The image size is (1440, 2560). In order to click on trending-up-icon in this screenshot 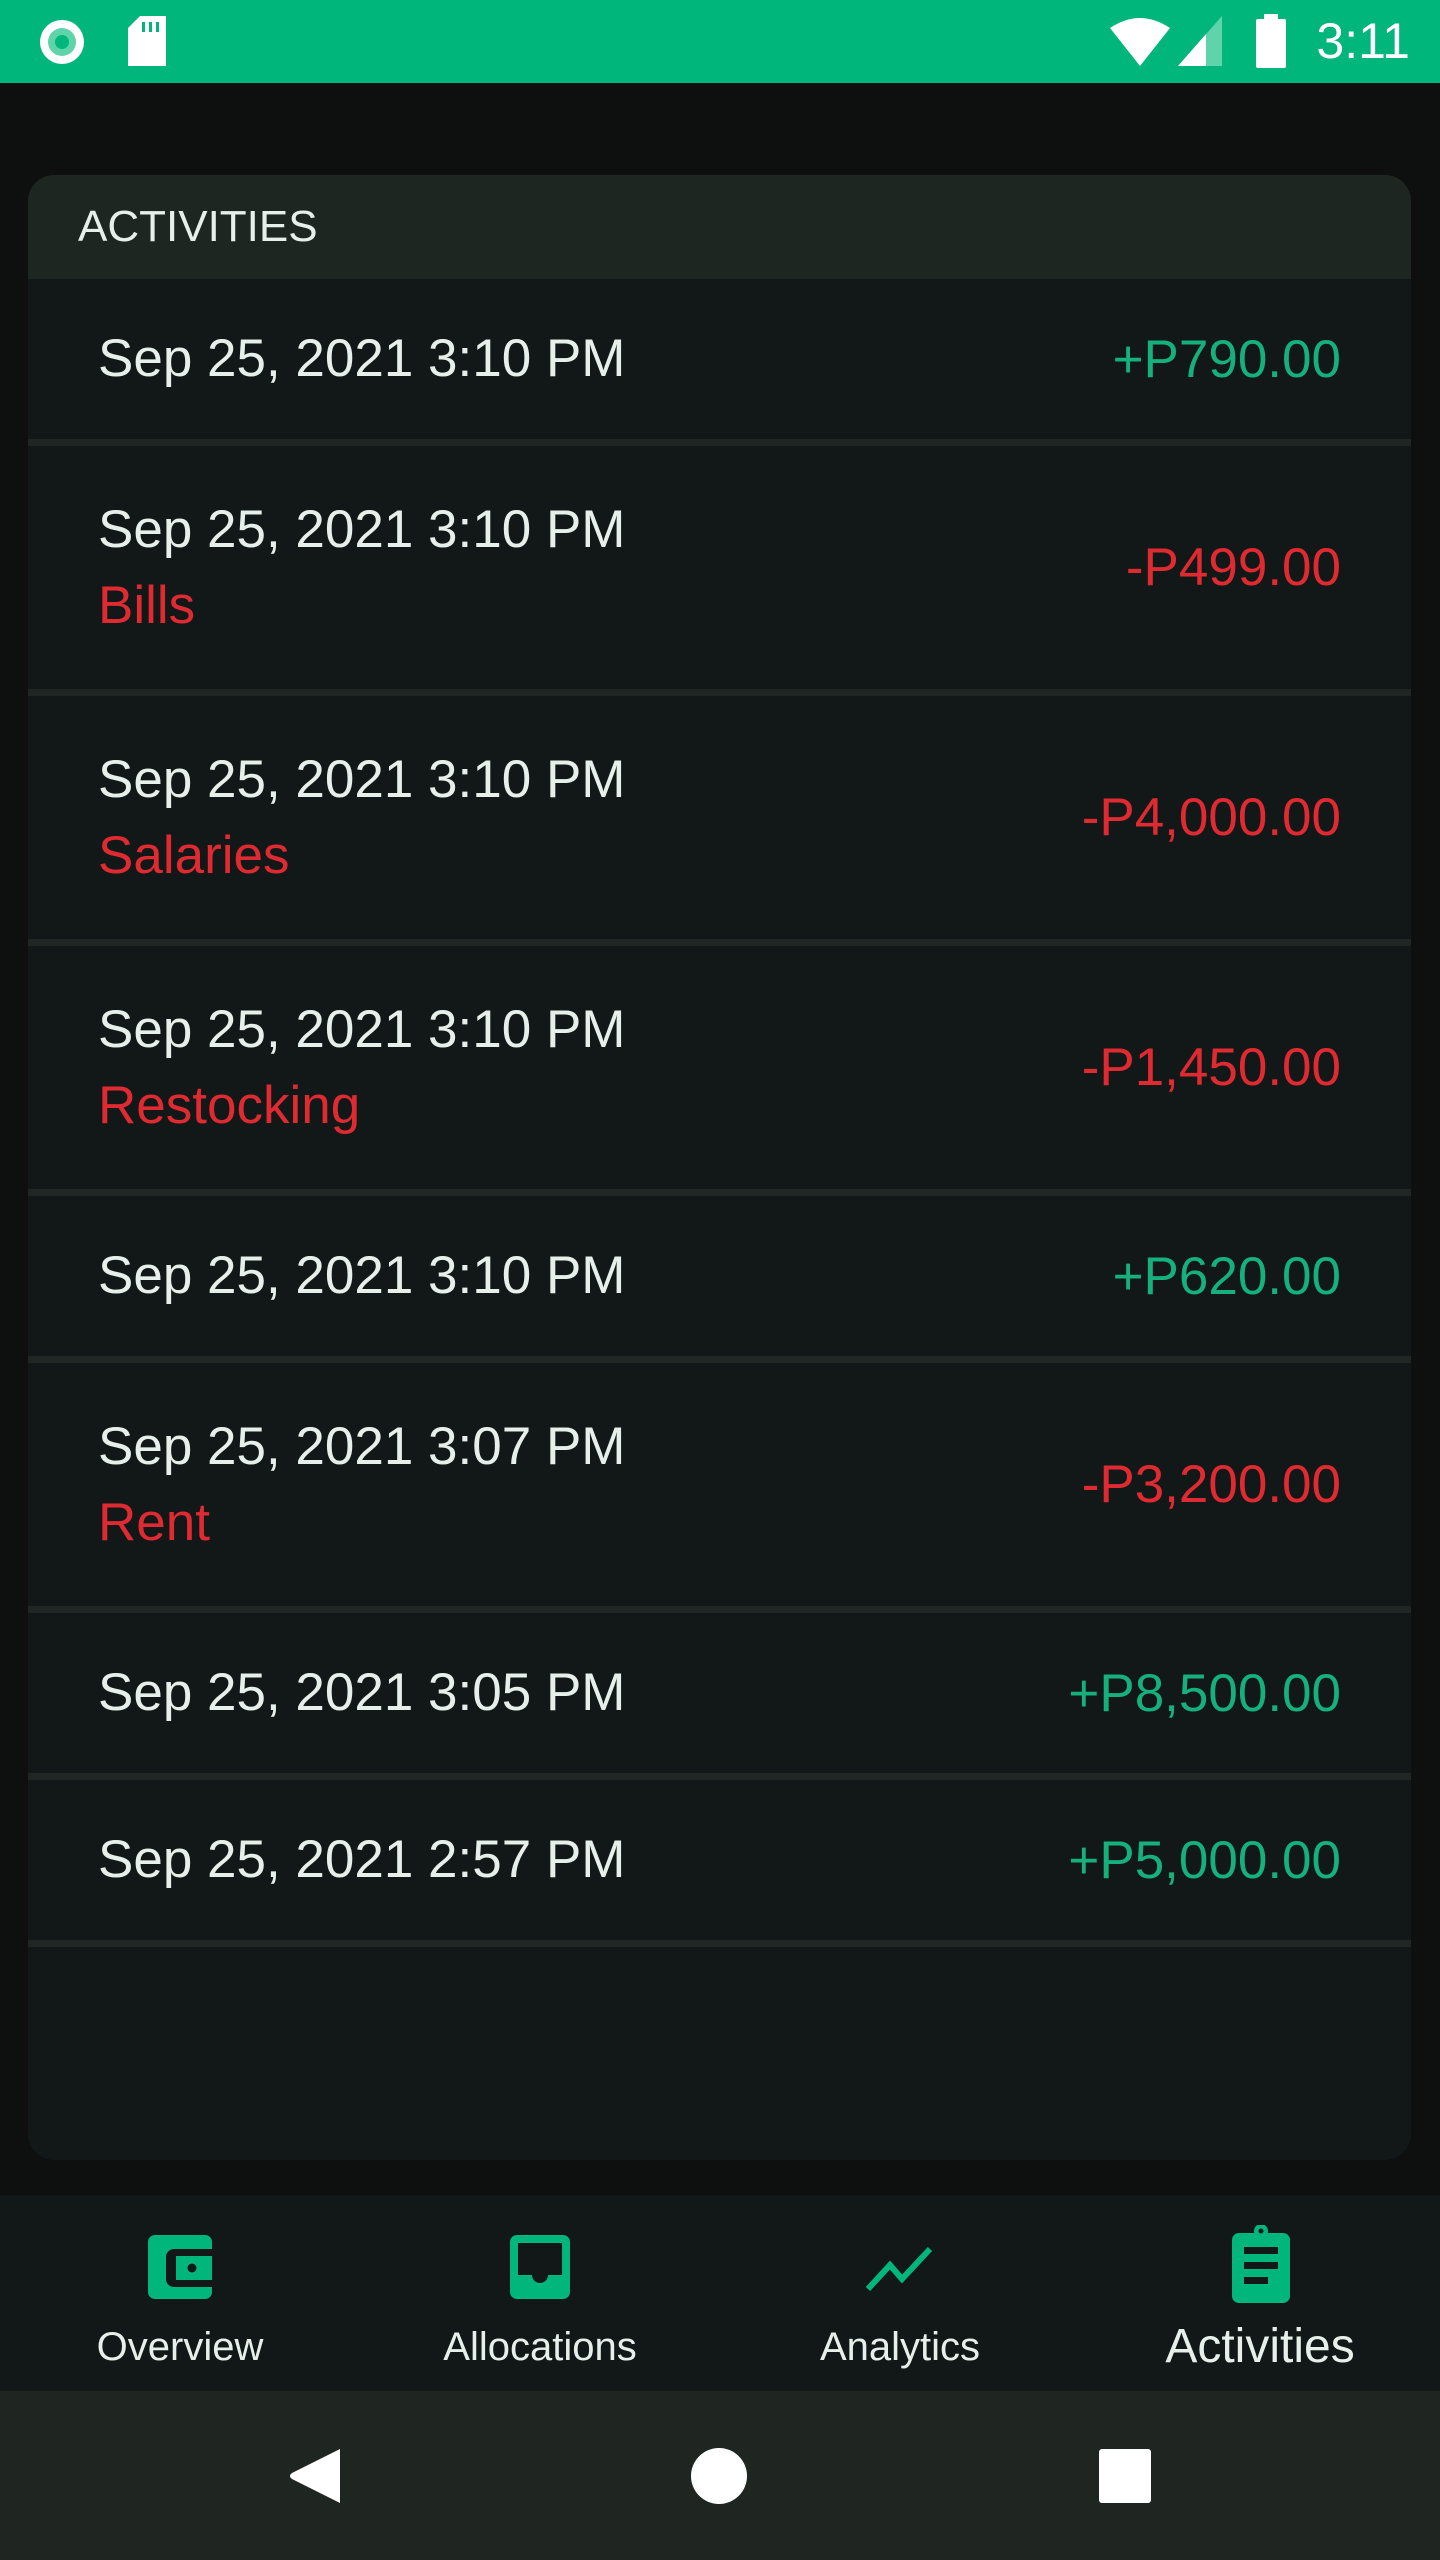, I will do `click(899, 2269)`.